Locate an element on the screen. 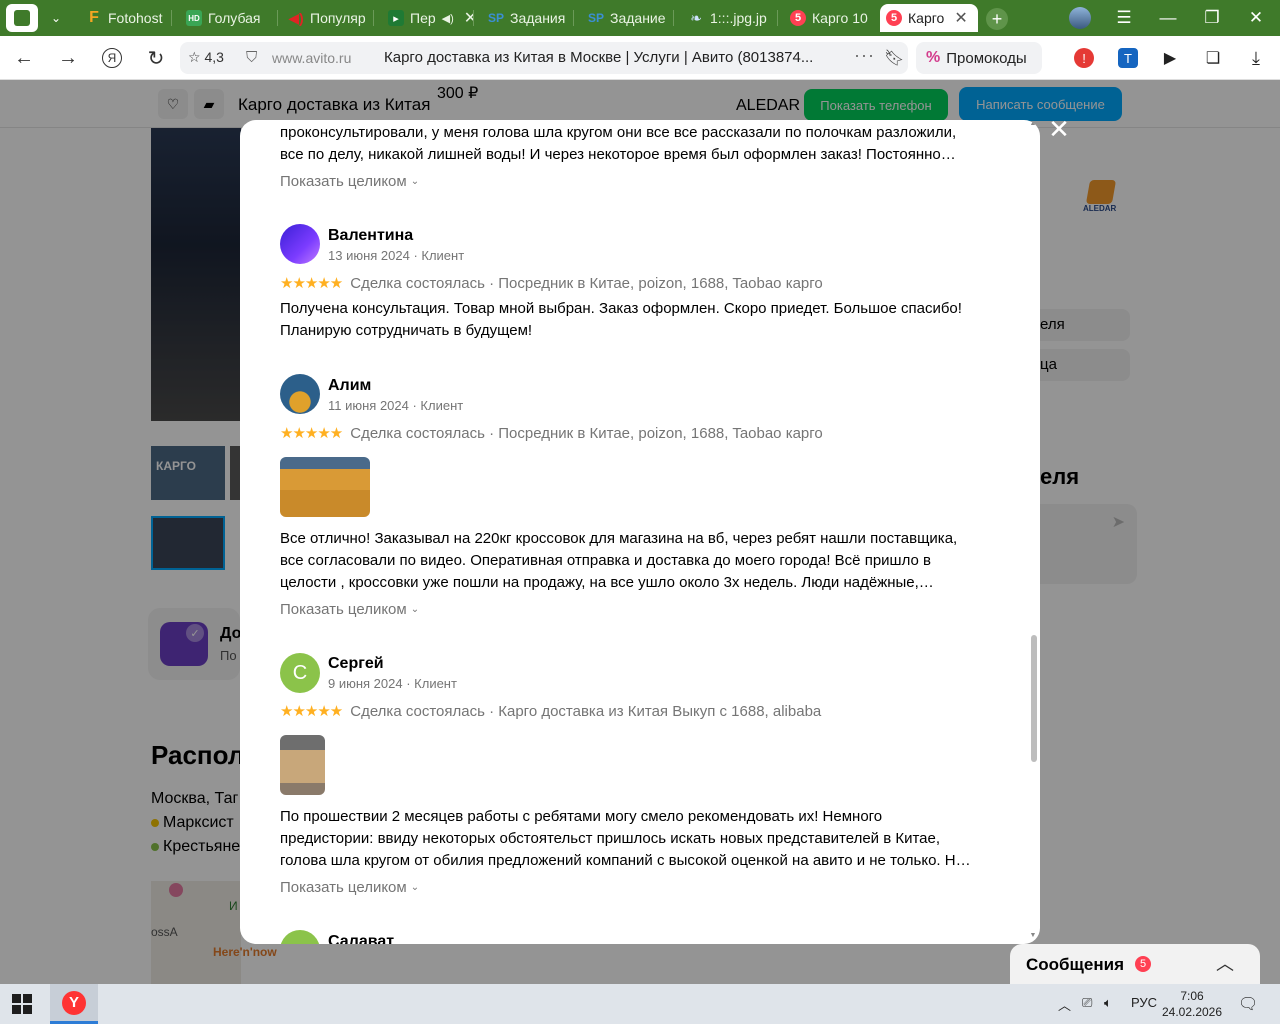 This screenshot has height=1024, width=1280. minimize-button: — is located at coordinates (1168, 18).